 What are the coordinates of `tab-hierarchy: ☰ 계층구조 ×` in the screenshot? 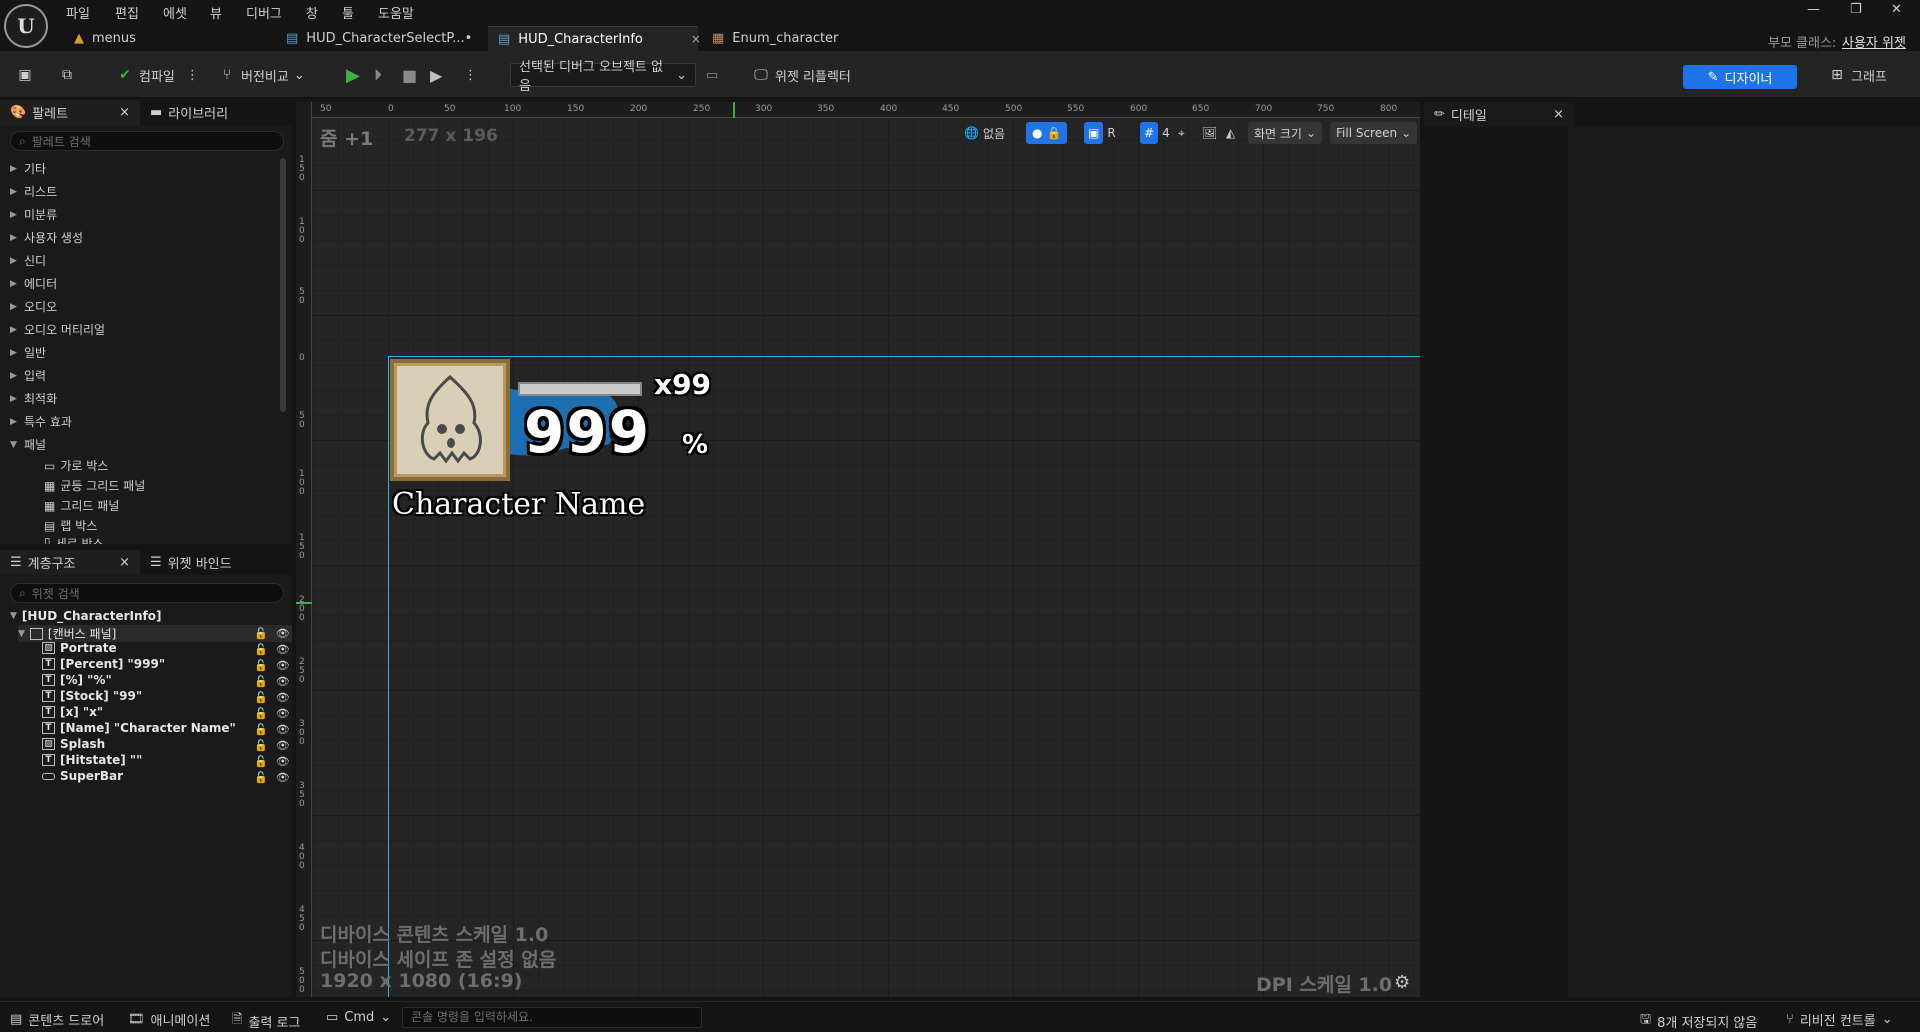 It's located at (70, 562).